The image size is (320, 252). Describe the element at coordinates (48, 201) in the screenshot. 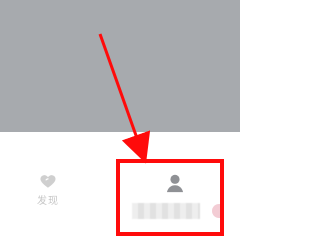

I see `tab-discover-label: 发现` at that location.